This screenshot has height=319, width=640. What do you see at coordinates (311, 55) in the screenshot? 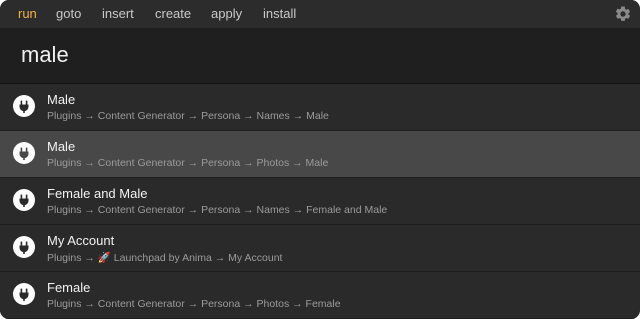
I see `search-input` at bounding box center [311, 55].